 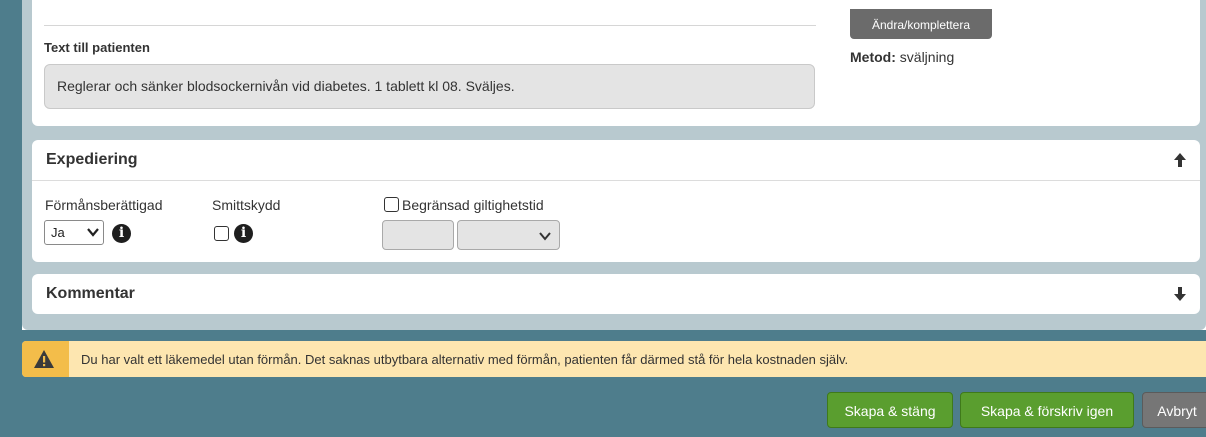 What do you see at coordinates (104, 205) in the screenshot?
I see `formans-label: Förmånsberättigad` at bounding box center [104, 205].